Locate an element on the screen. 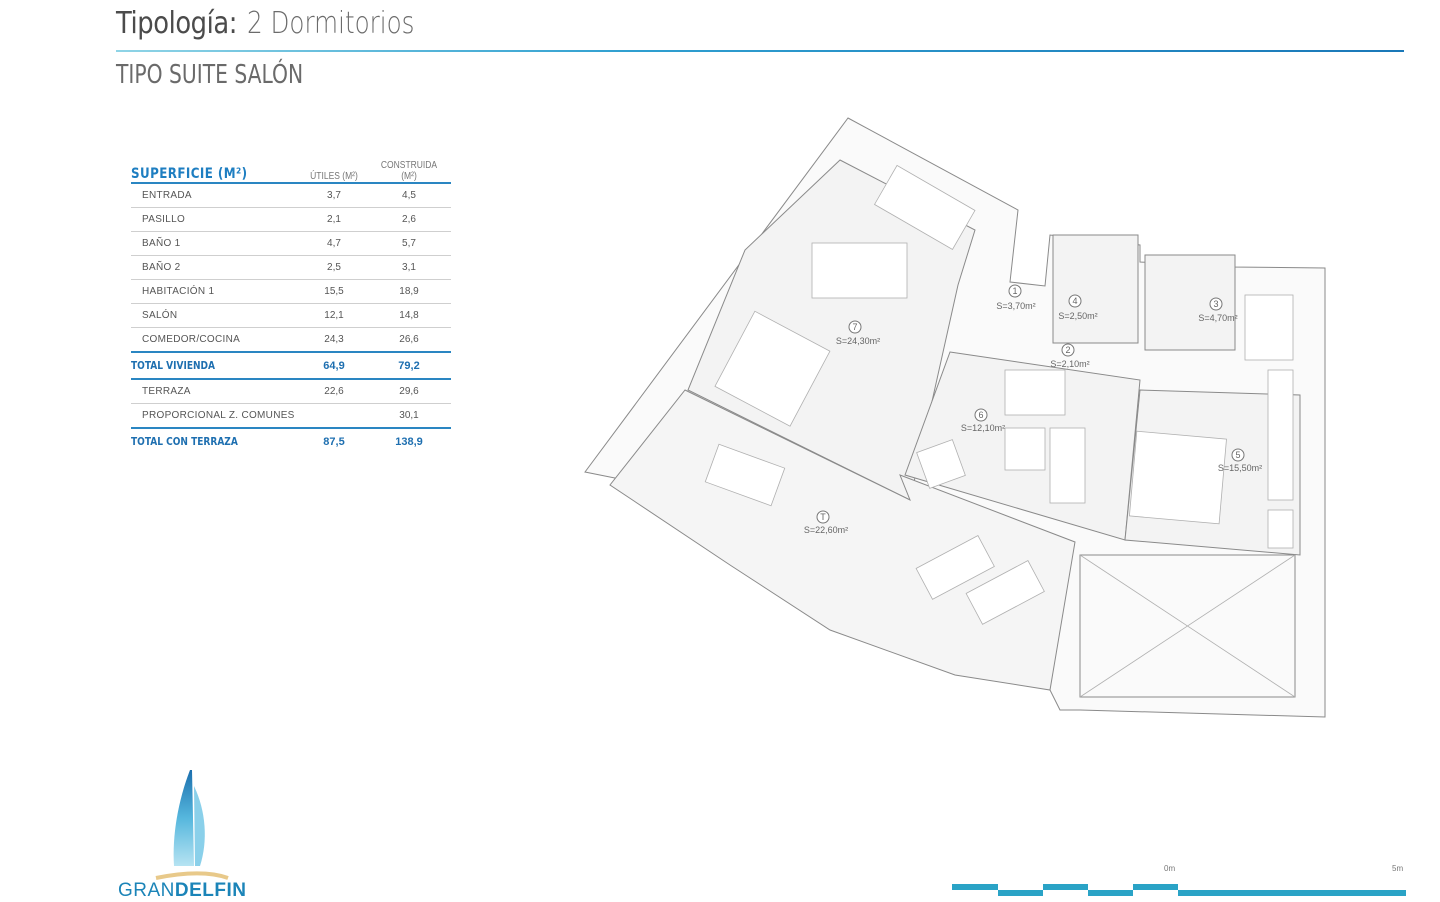 Image resolution: width=1440 pixels, height=902 pixels. logo-wordmark: GRANDELFIN is located at coordinates (182, 891).